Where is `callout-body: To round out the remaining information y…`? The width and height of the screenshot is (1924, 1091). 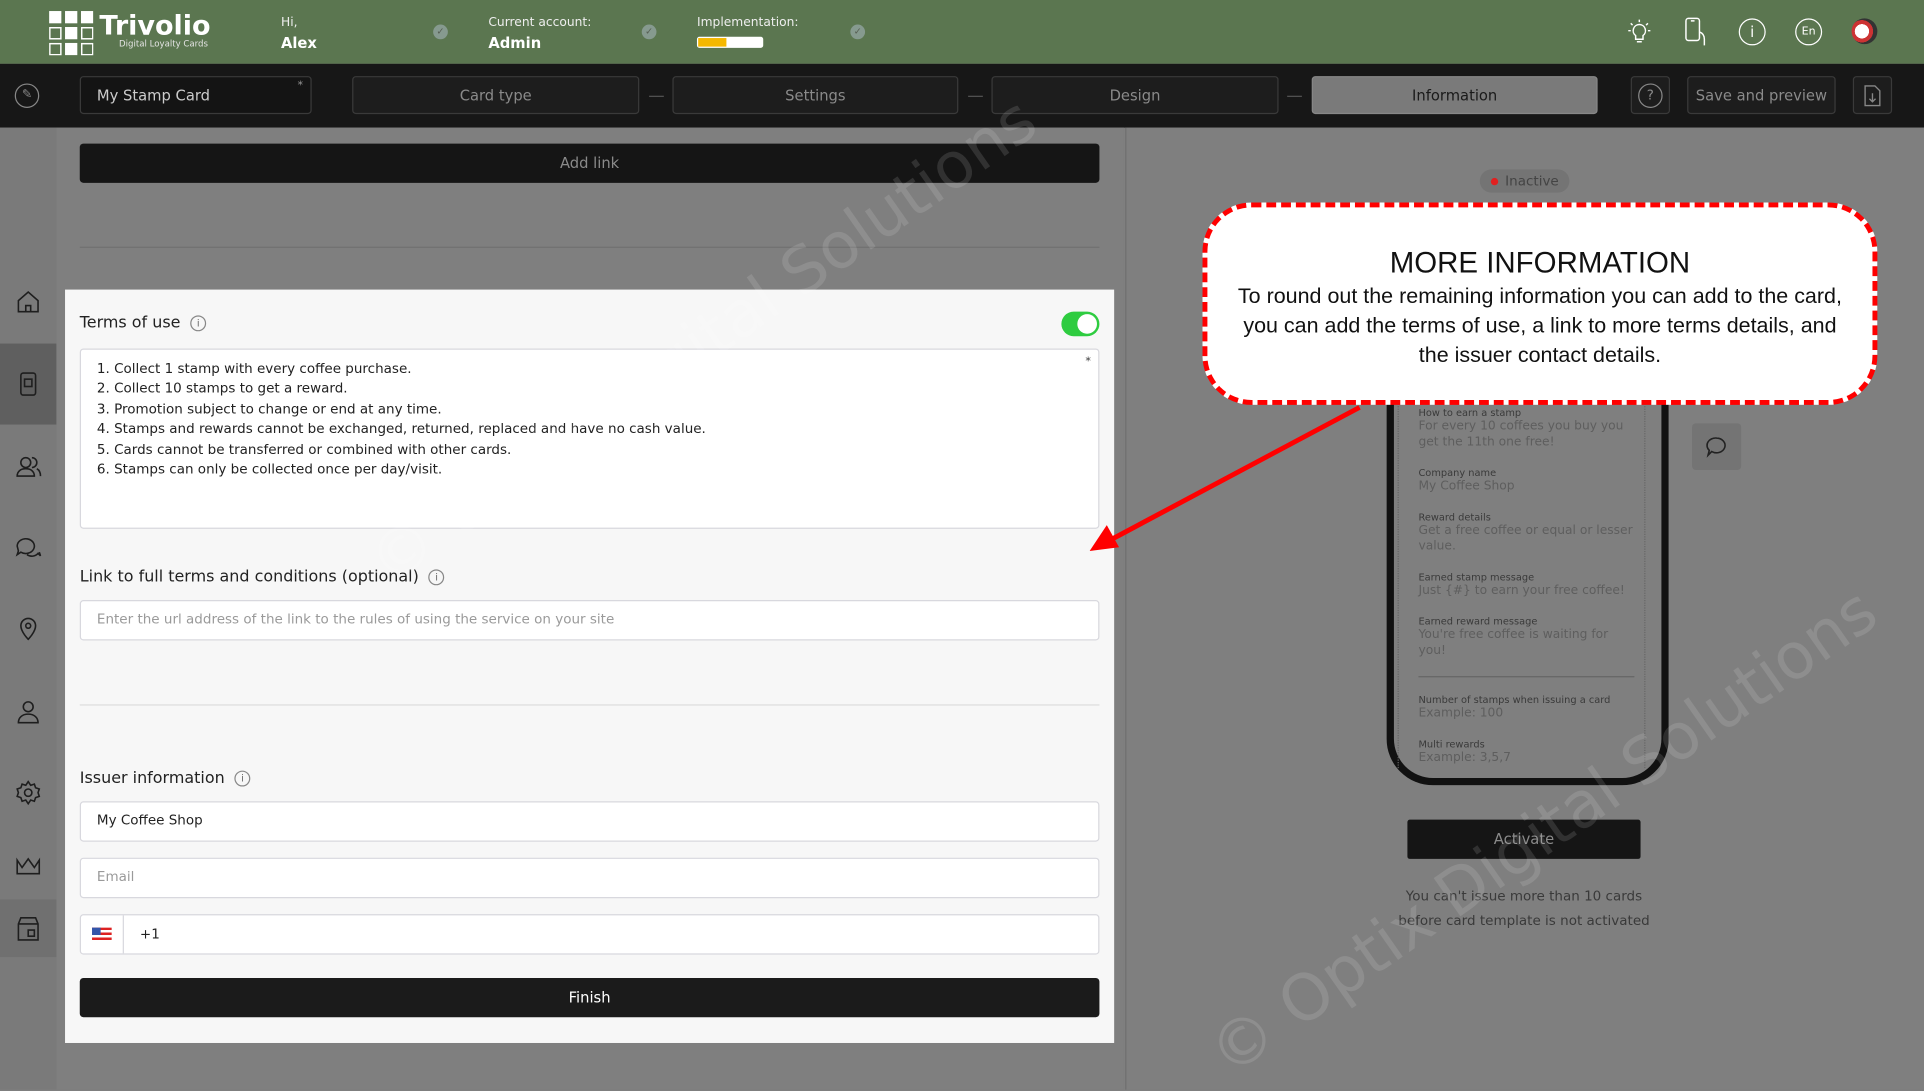
callout-body: To round out the remaining information y… is located at coordinates (1539, 325).